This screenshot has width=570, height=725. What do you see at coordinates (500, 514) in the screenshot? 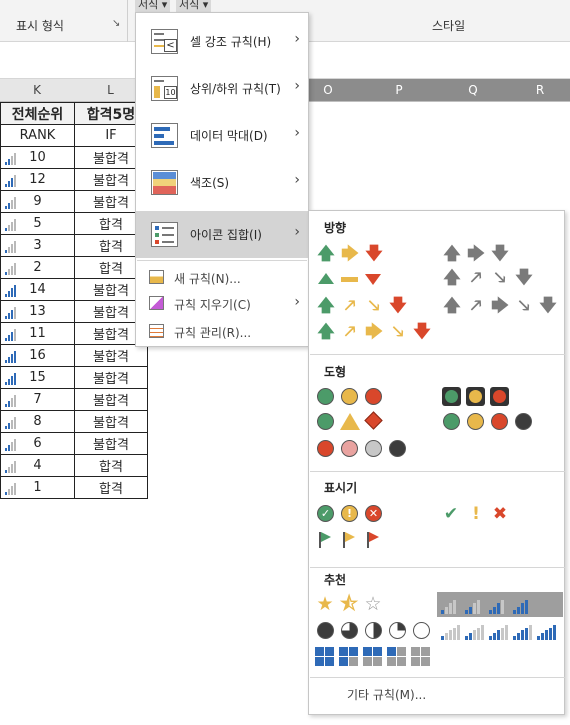
I see `x-mark-icon: ✖` at bounding box center [500, 514].